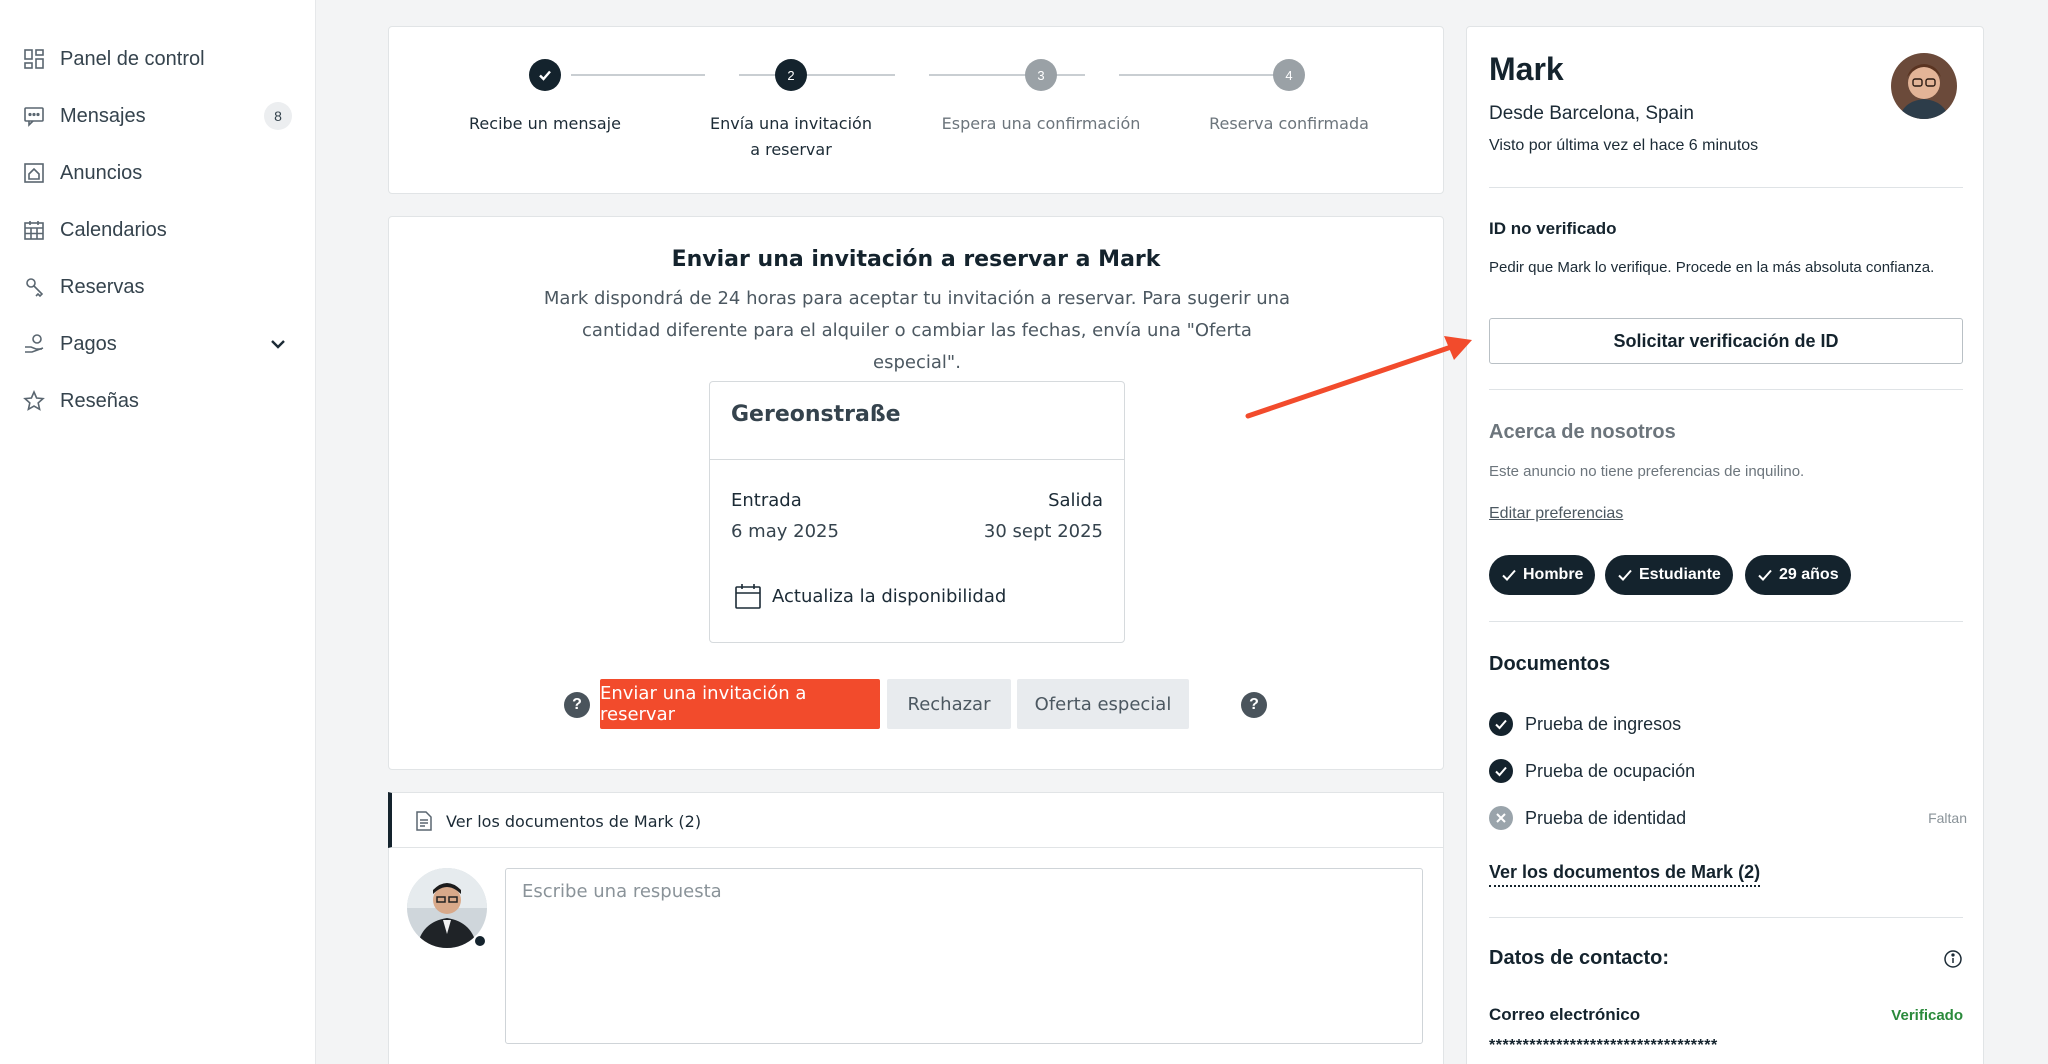 This screenshot has height=1064, width=2048. I want to click on message-icon, so click(34, 116).